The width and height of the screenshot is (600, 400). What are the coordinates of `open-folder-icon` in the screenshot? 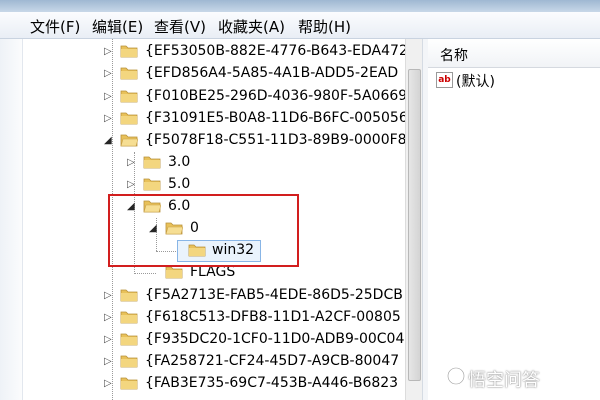 It's located at (129, 140).